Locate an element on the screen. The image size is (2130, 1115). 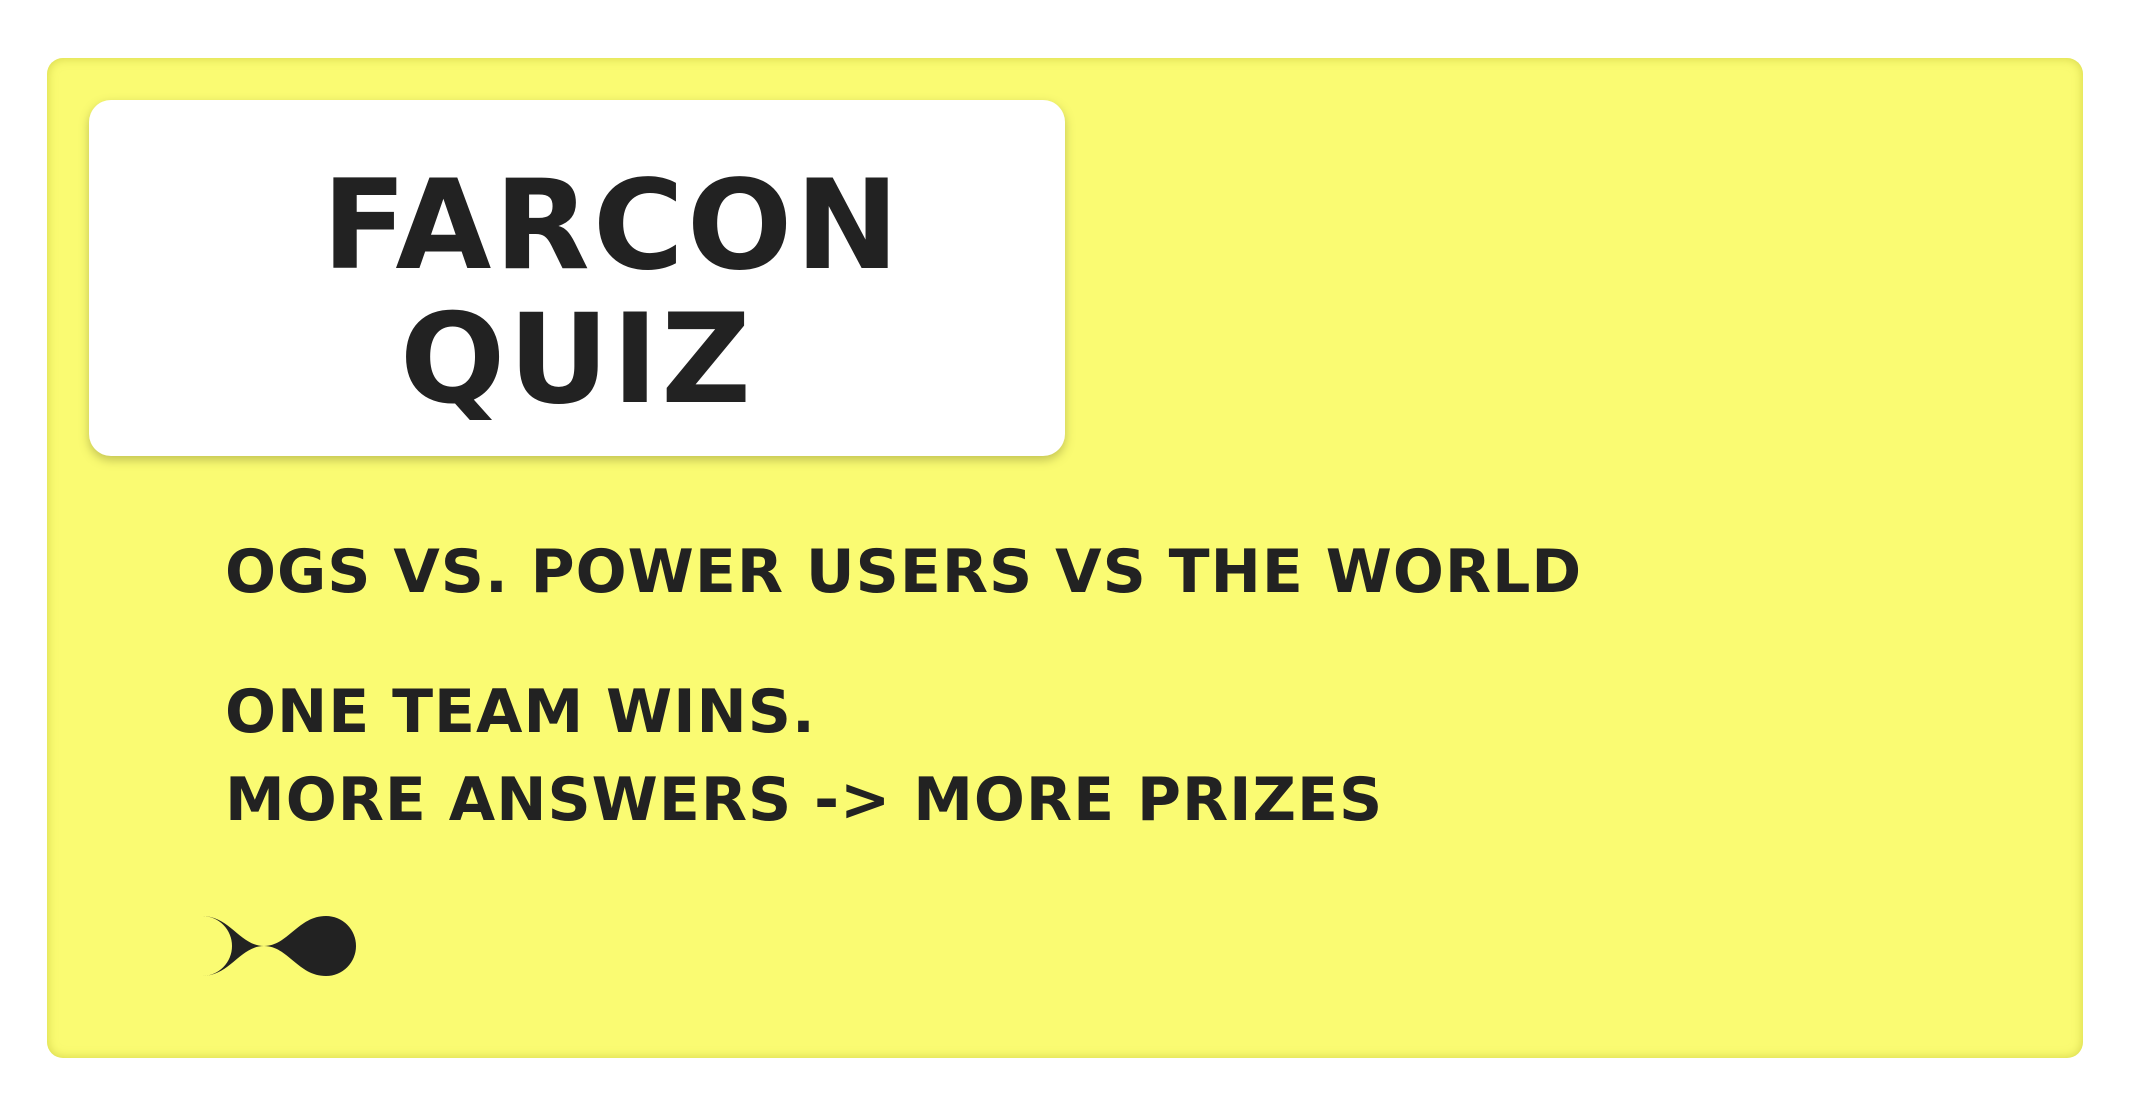
tagline-more-prizes: MORE ANSWERS -> MORE PRIZES is located at coordinates (804, 800).